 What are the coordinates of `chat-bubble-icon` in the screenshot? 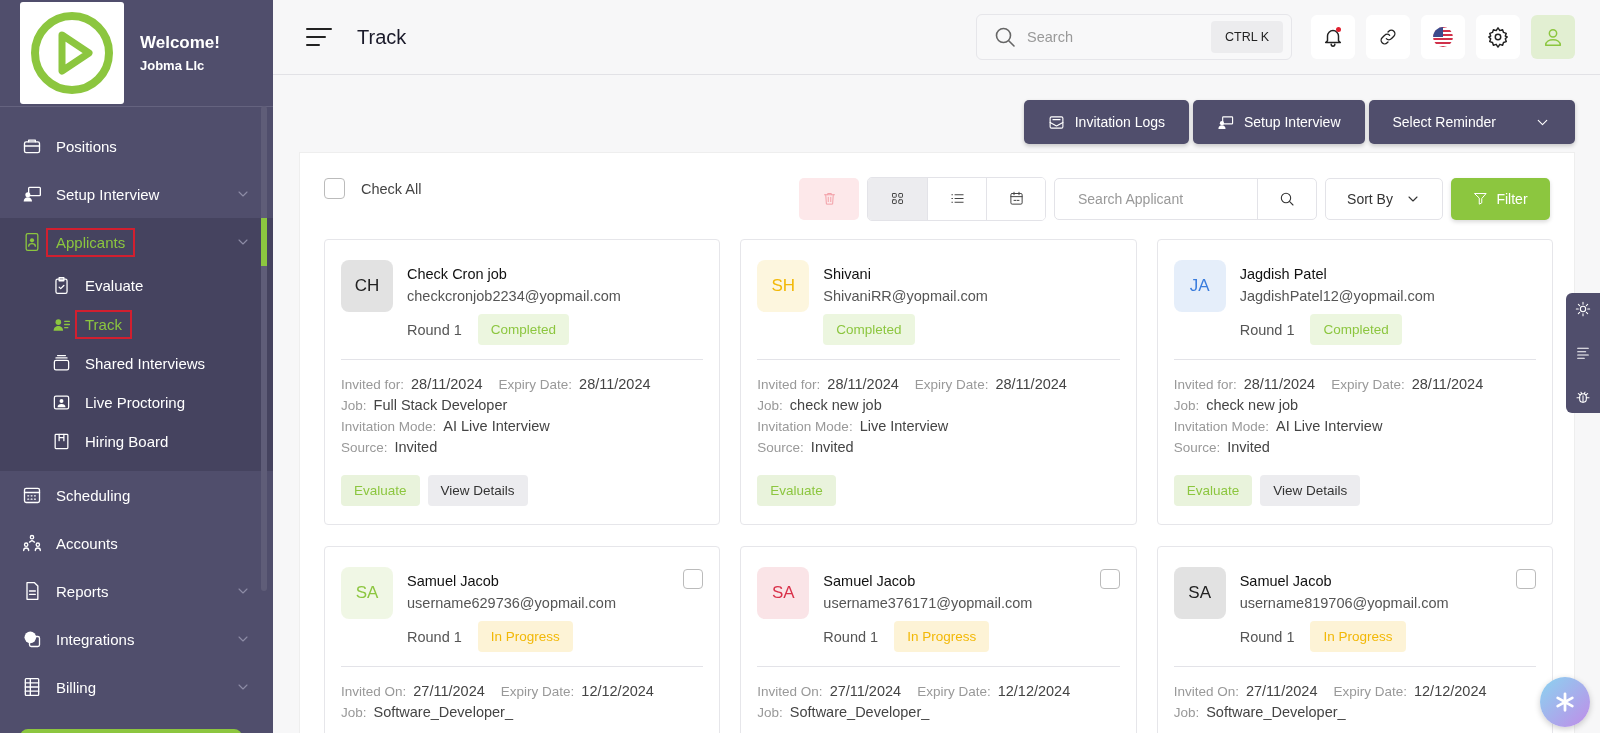 It's located at (32, 639).